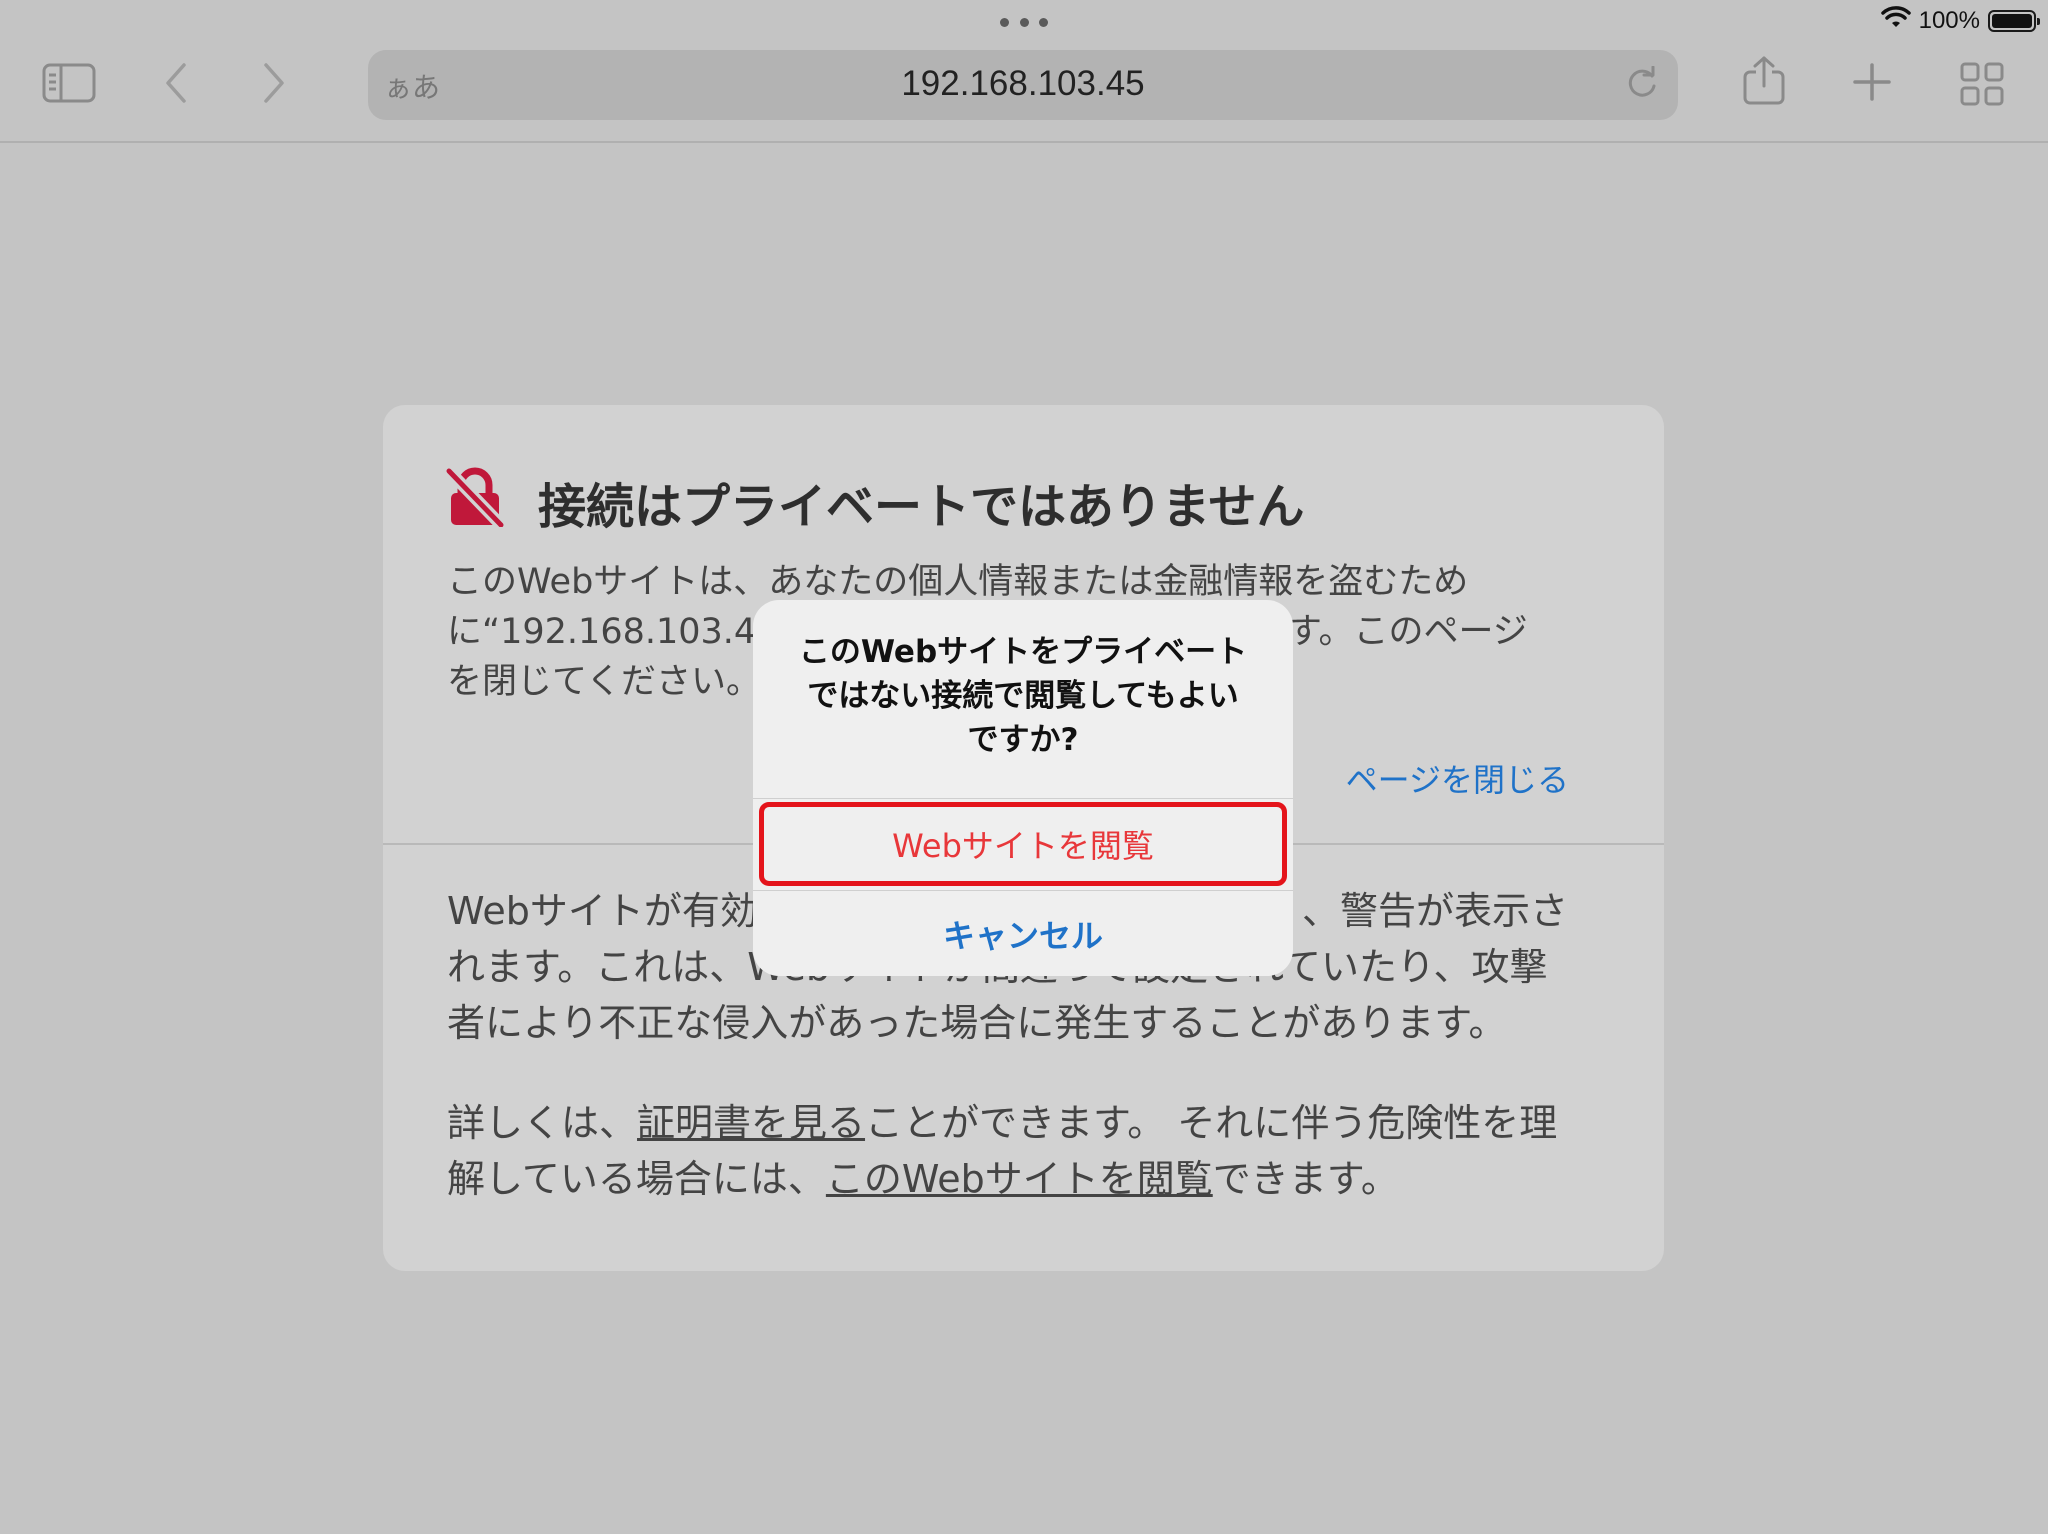 The height and width of the screenshot is (1534, 2048). I want to click on reload-icon, so click(1642, 85).